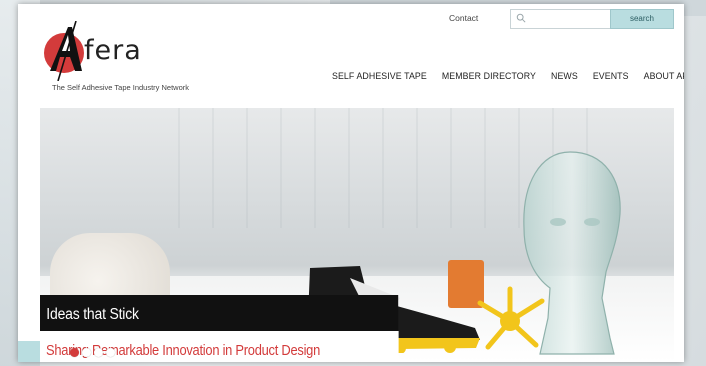  I want to click on nav-events: EVENTS, so click(611, 76).